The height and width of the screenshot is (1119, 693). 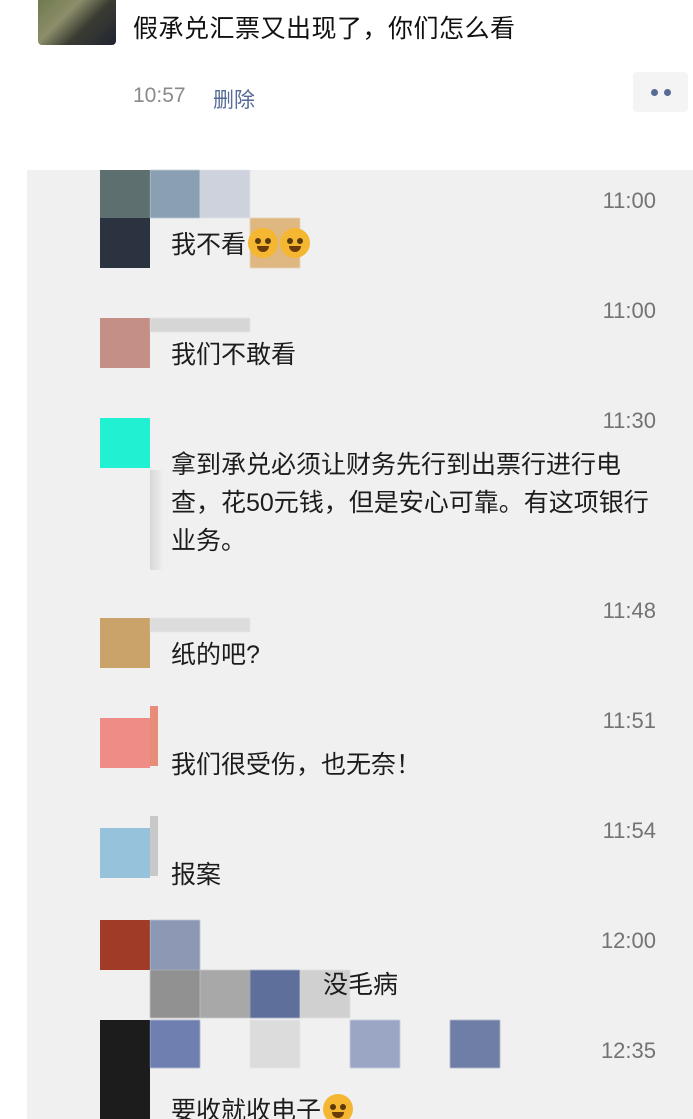 I want to click on comment-item: 11:54 报案, so click(x=360, y=855).